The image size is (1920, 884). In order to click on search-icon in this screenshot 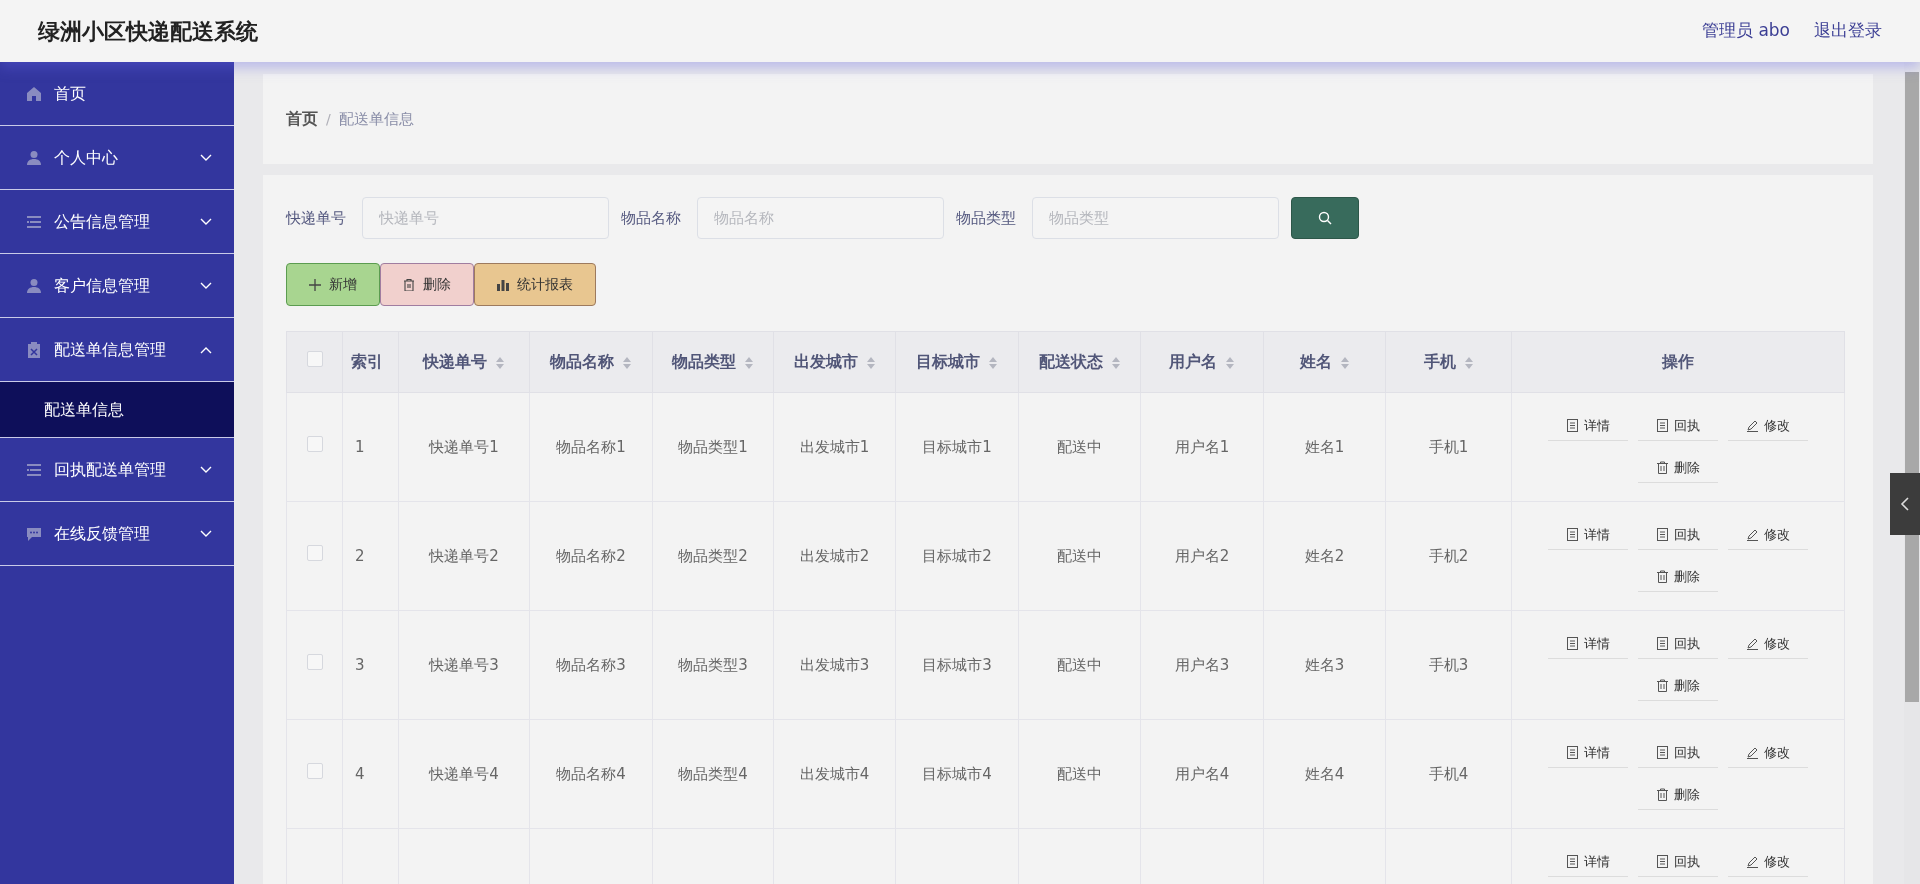, I will do `click(1325, 218)`.